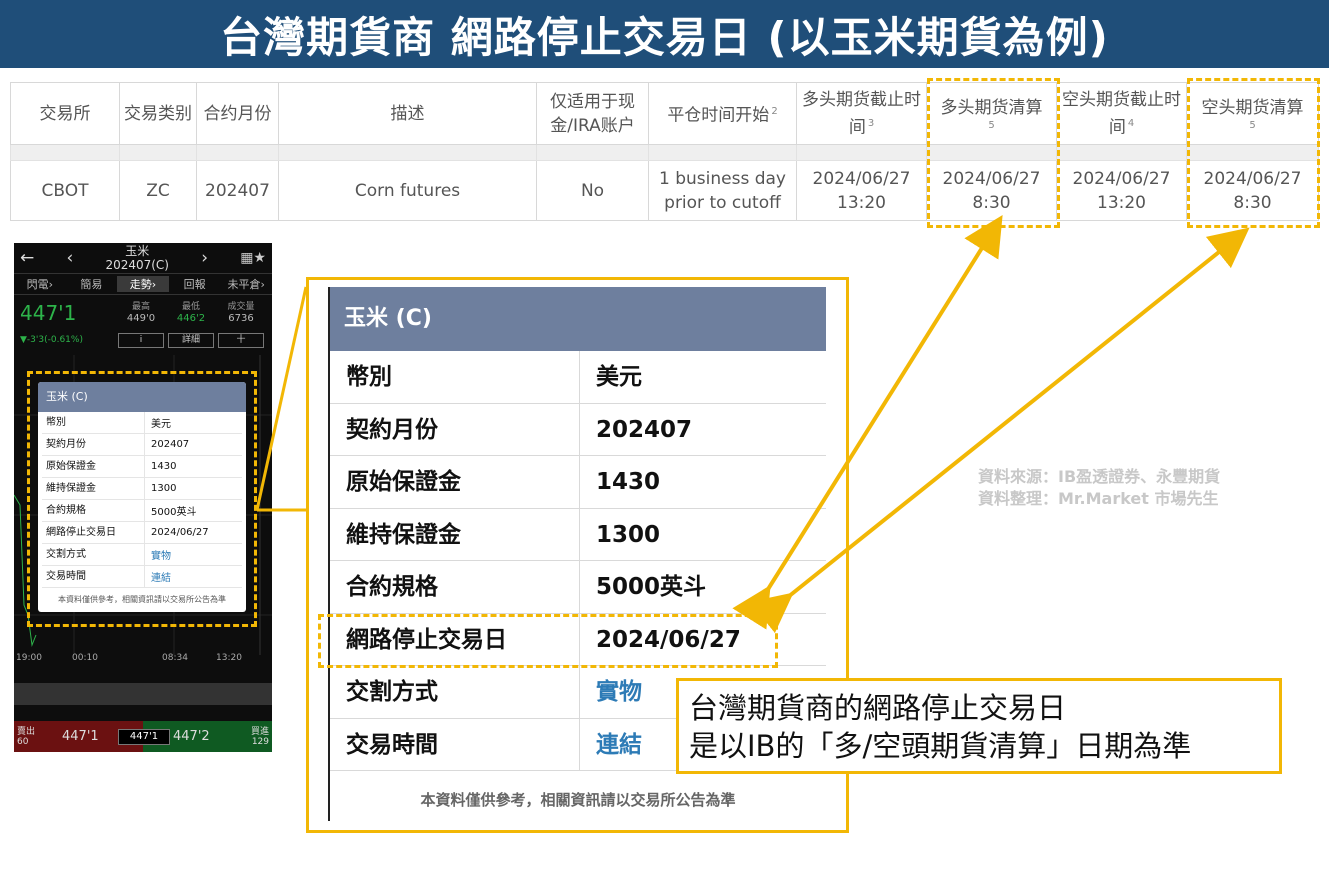 The height and width of the screenshot is (889, 1329). I want to click on card-row: 契約月份 202407, so click(578, 429).